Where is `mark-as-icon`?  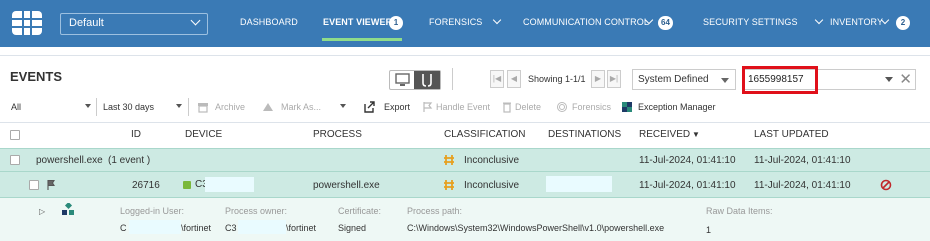
mark-as-icon is located at coordinates (268, 107).